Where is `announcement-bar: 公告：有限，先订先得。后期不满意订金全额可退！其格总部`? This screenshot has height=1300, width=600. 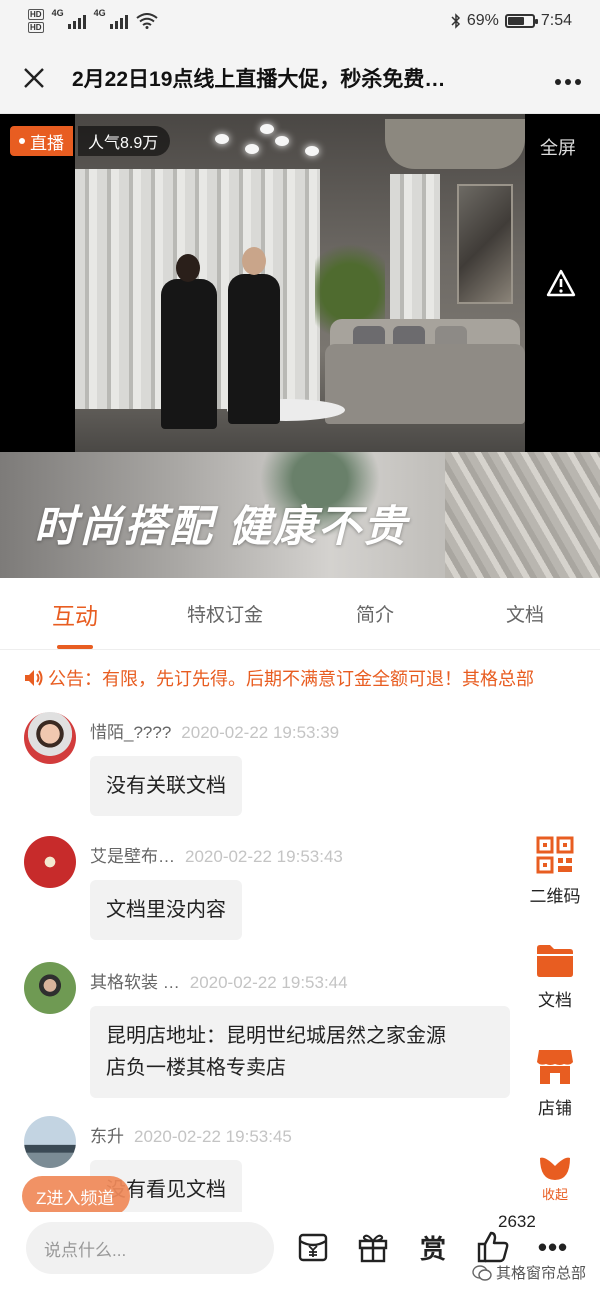
announcement-bar: 公告：有限，先订先得。后期不满意订金全额可退！其格总部 is located at coordinates (300, 678).